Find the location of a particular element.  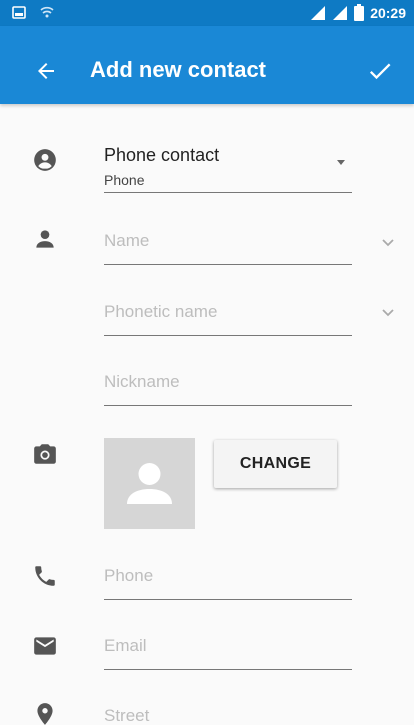

name-placeholder: Name is located at coordinates (127, 240).